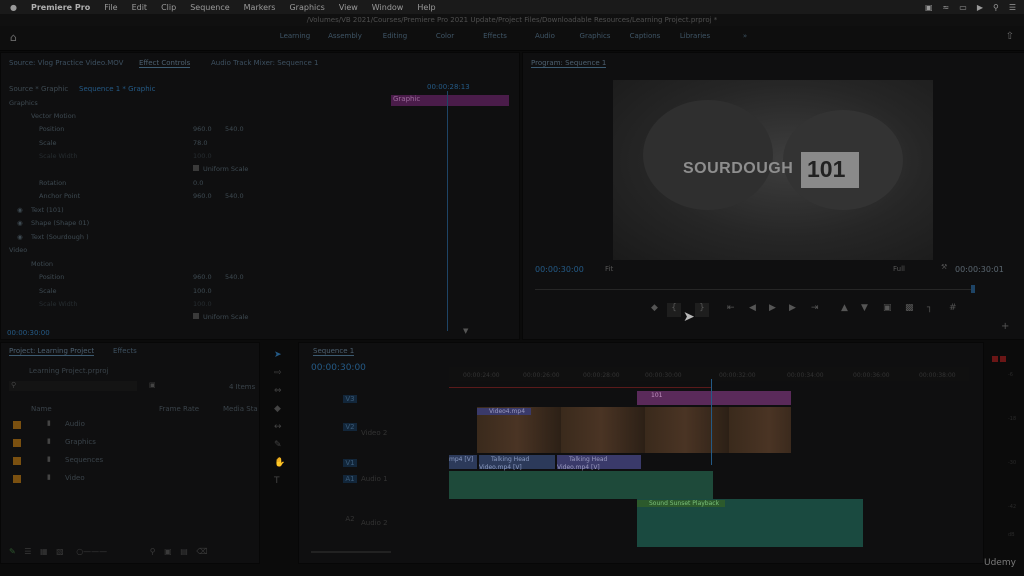  I want to click on menu-edit: Edit, so click(140, 7).